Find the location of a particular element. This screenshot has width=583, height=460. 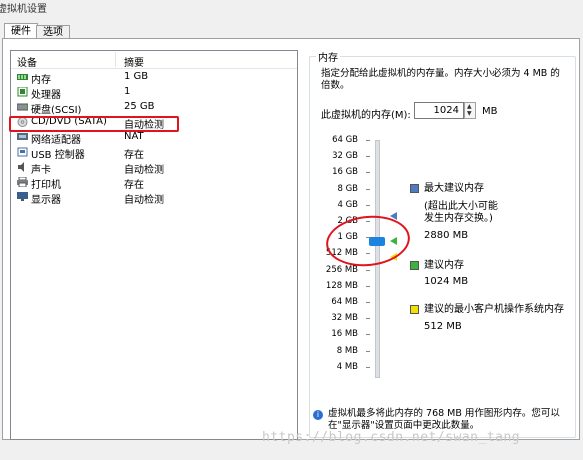

memory-spinner: ▲ ▼ is located at coordinates (470, 110).